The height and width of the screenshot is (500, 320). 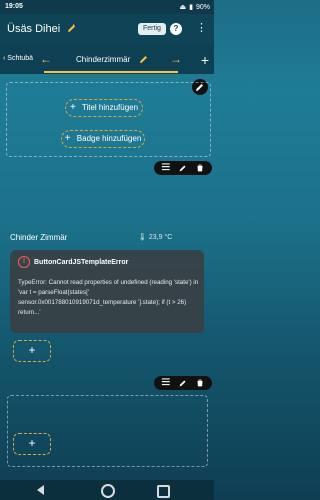 I want to click on battery-level: 90%, so click(x=202, y=7).